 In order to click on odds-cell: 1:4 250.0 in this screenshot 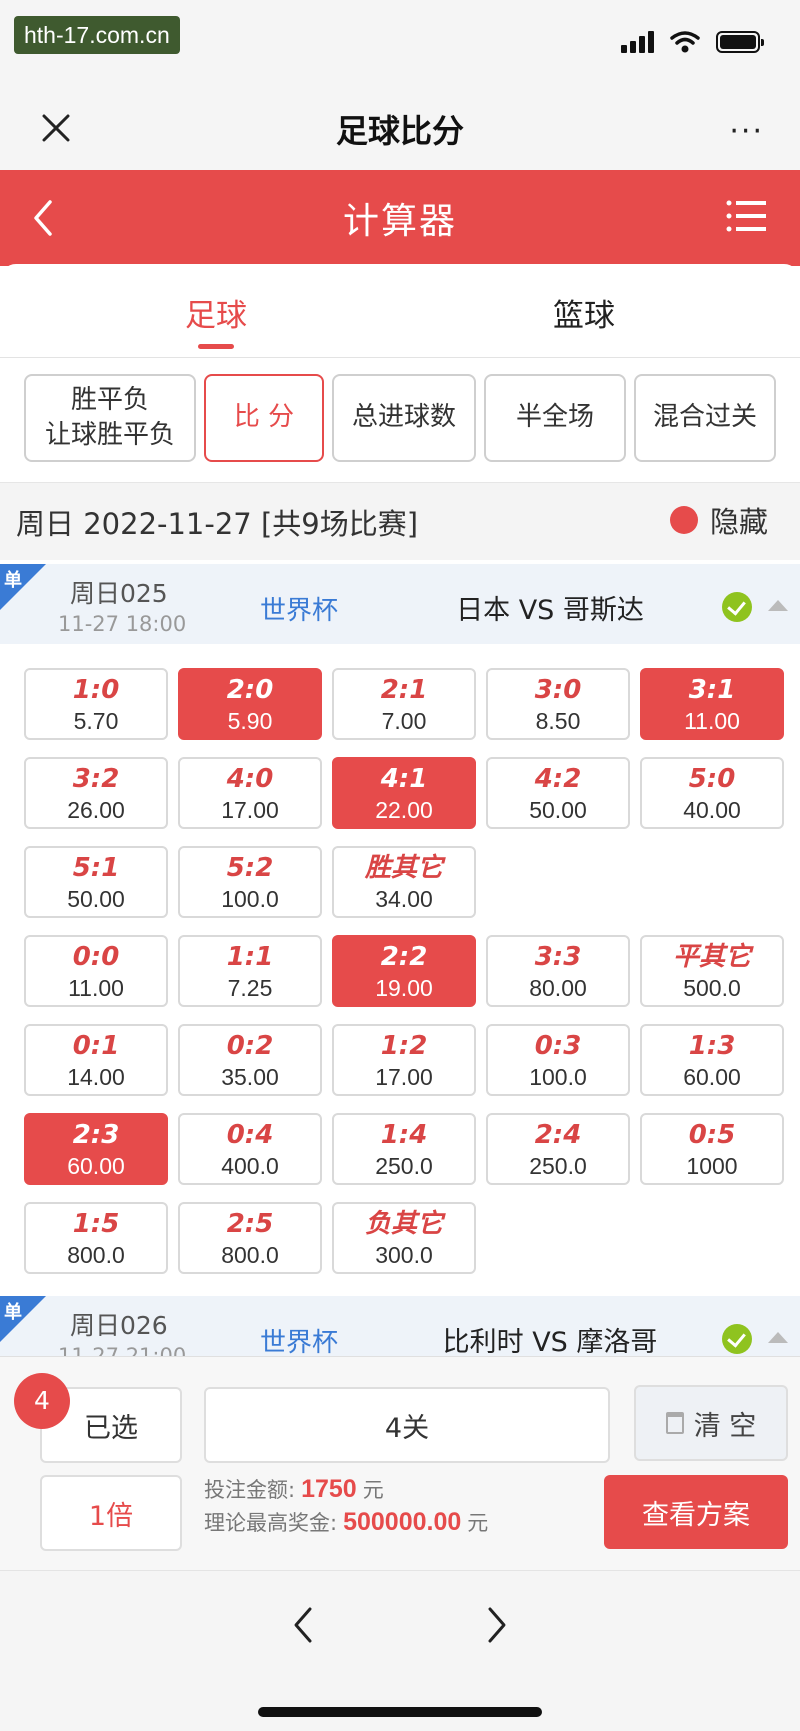, I will do `click(404, 1149)`.